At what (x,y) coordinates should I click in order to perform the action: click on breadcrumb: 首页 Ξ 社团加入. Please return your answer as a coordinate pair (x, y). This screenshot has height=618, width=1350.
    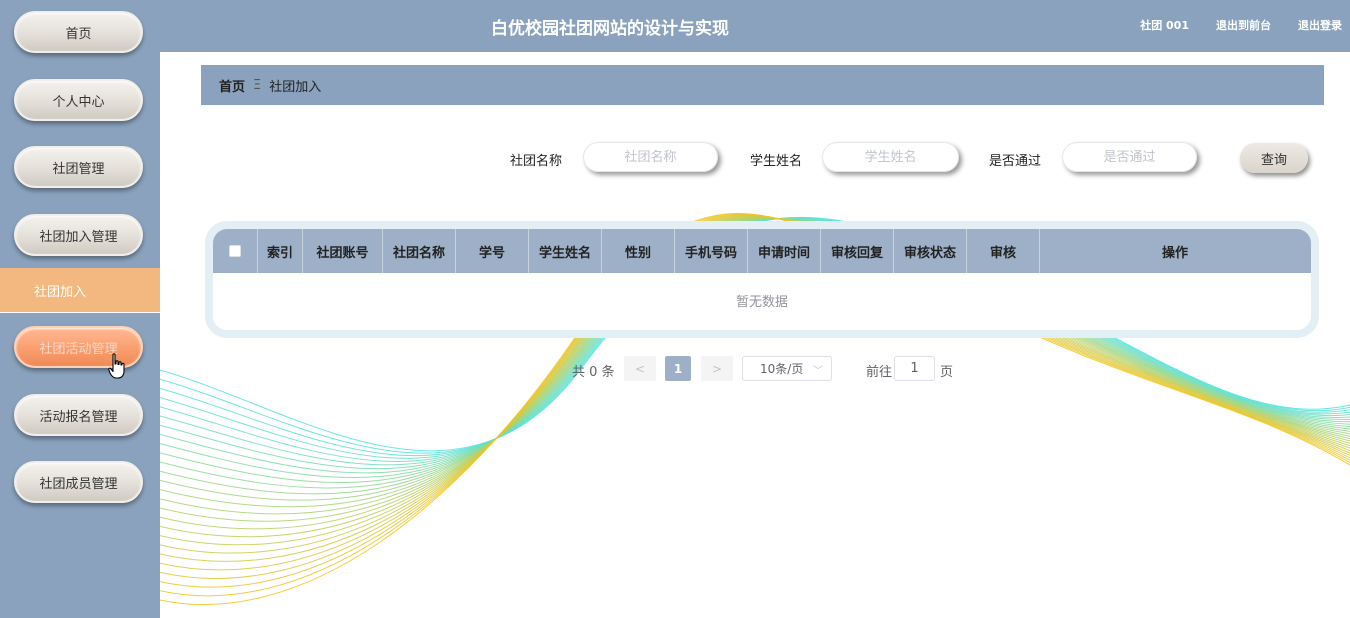
    Looking at the image, I should click on (762, 85).